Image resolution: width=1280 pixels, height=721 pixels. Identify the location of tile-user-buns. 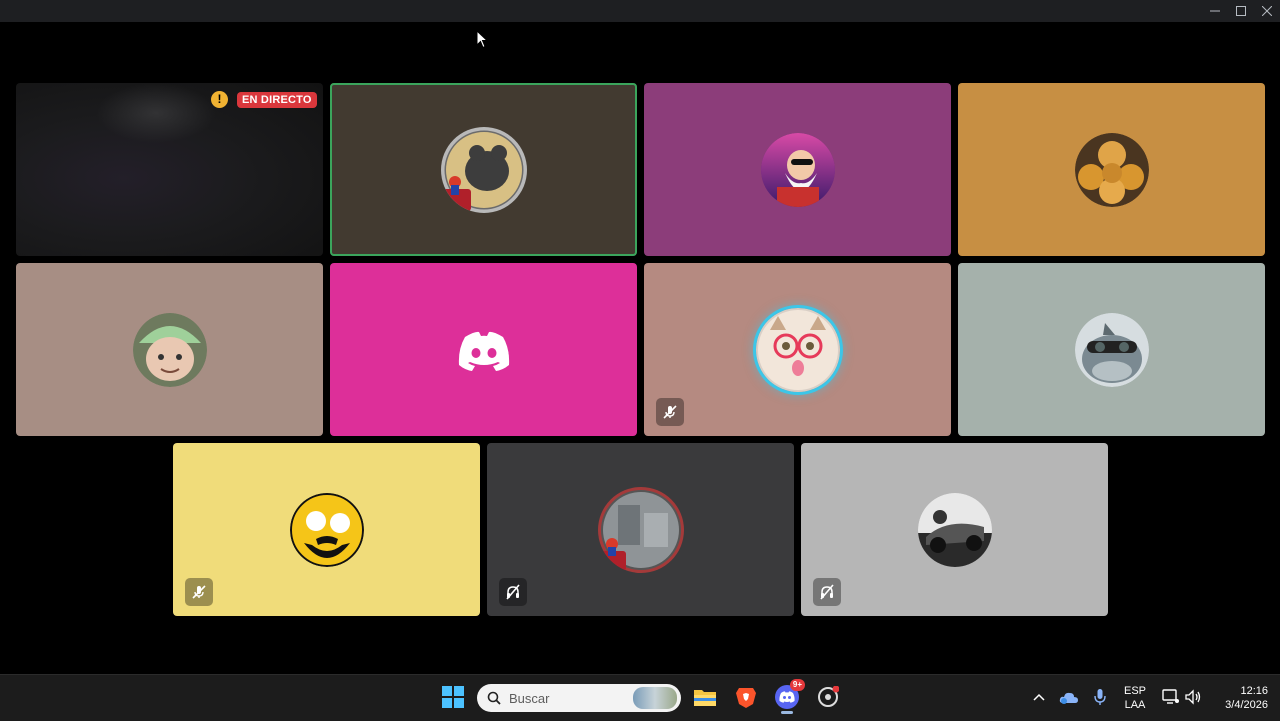
(1111, 169).